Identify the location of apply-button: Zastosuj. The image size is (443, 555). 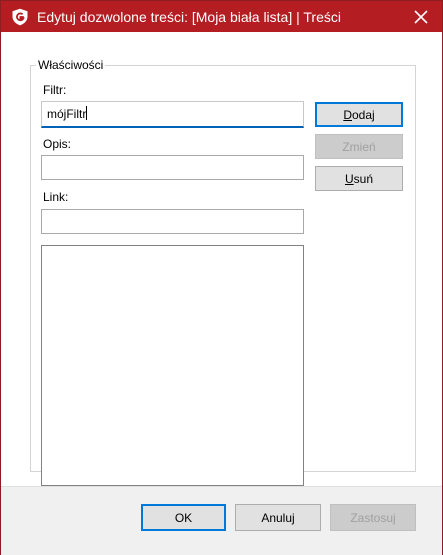
(373, 517).